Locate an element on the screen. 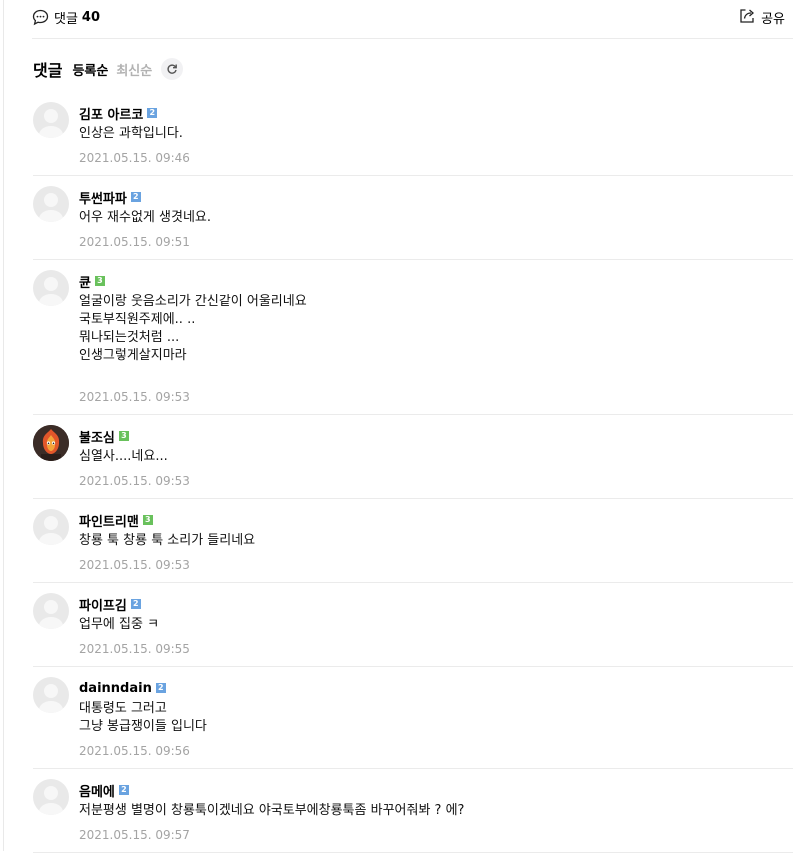 Image resolution: width=793 pixels, height=853 pixels. comment-text: 대통령도 그러고 그냥 봉급쟁이들 입니다 is located at coordinates (143, 717).